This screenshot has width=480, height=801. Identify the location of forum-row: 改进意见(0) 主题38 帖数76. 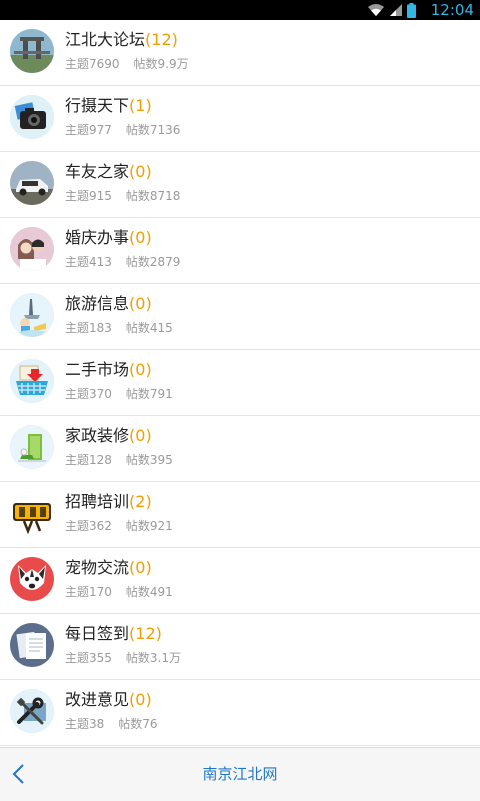
(240, 713).